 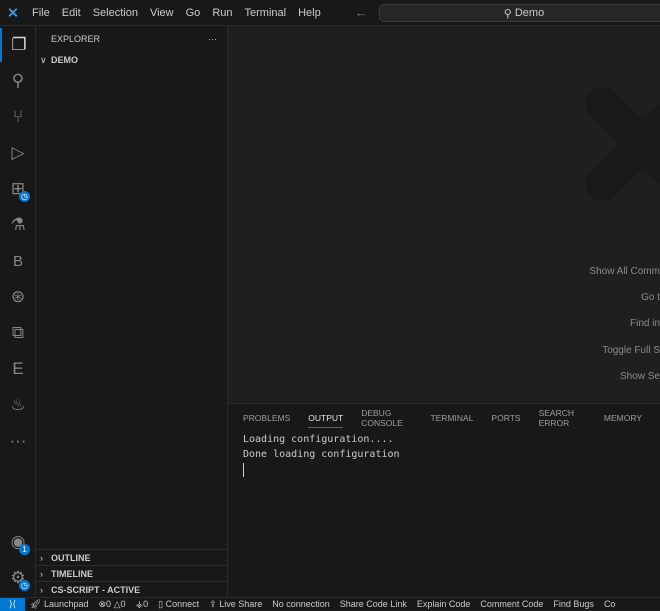 I want to click on source-control-icon: ⑂, so click(x=18, y=117).